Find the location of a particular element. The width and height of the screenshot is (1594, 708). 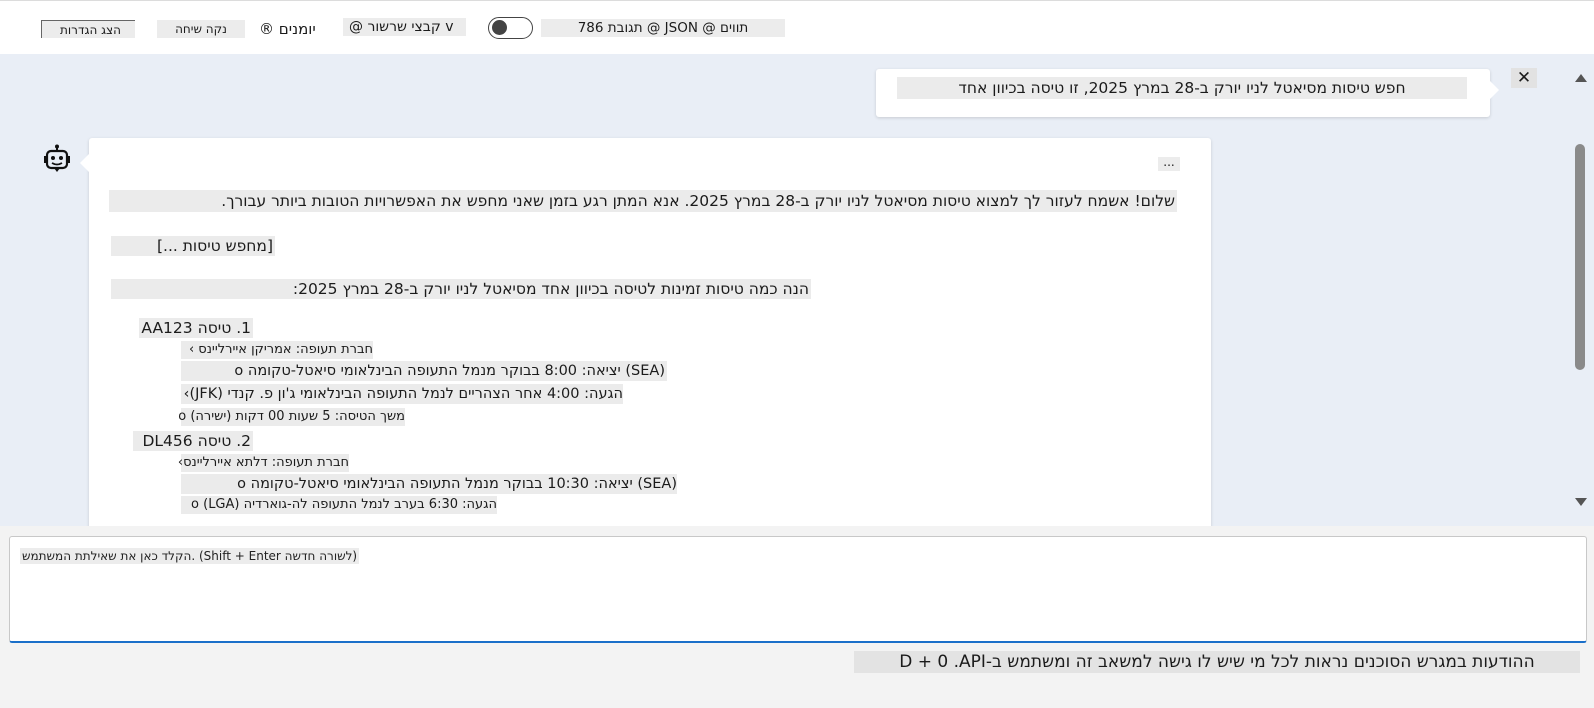

show-settings-checkbox: הצג הגדרות is located at coordinates (88, 29).